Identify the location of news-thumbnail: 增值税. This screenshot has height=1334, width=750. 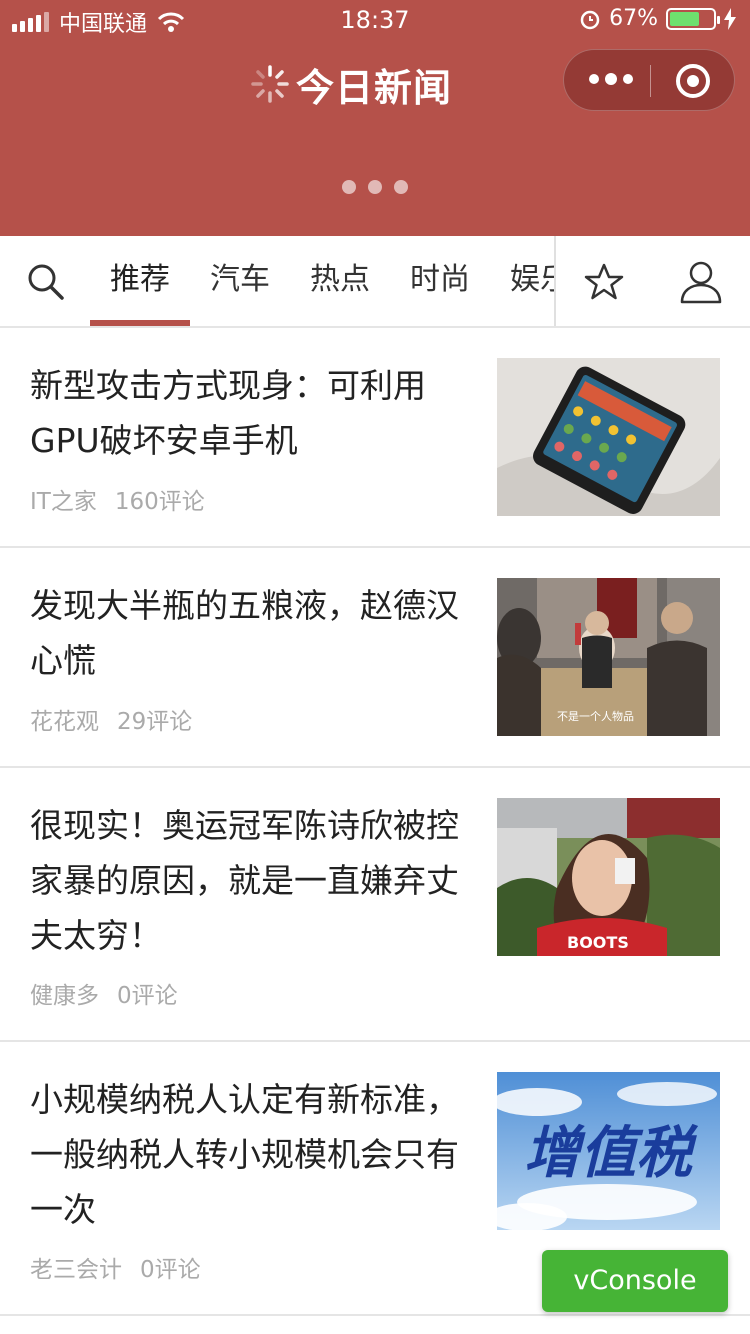
(608, 1151).